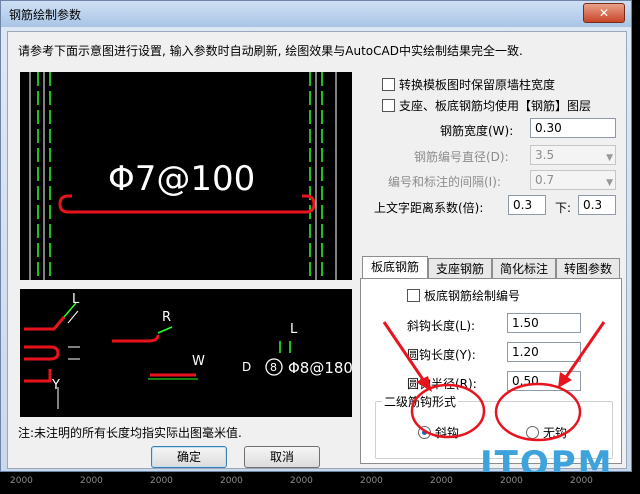 The image size is (640, 494). I want to click on cancel-button: 取消, so click(282, 457).